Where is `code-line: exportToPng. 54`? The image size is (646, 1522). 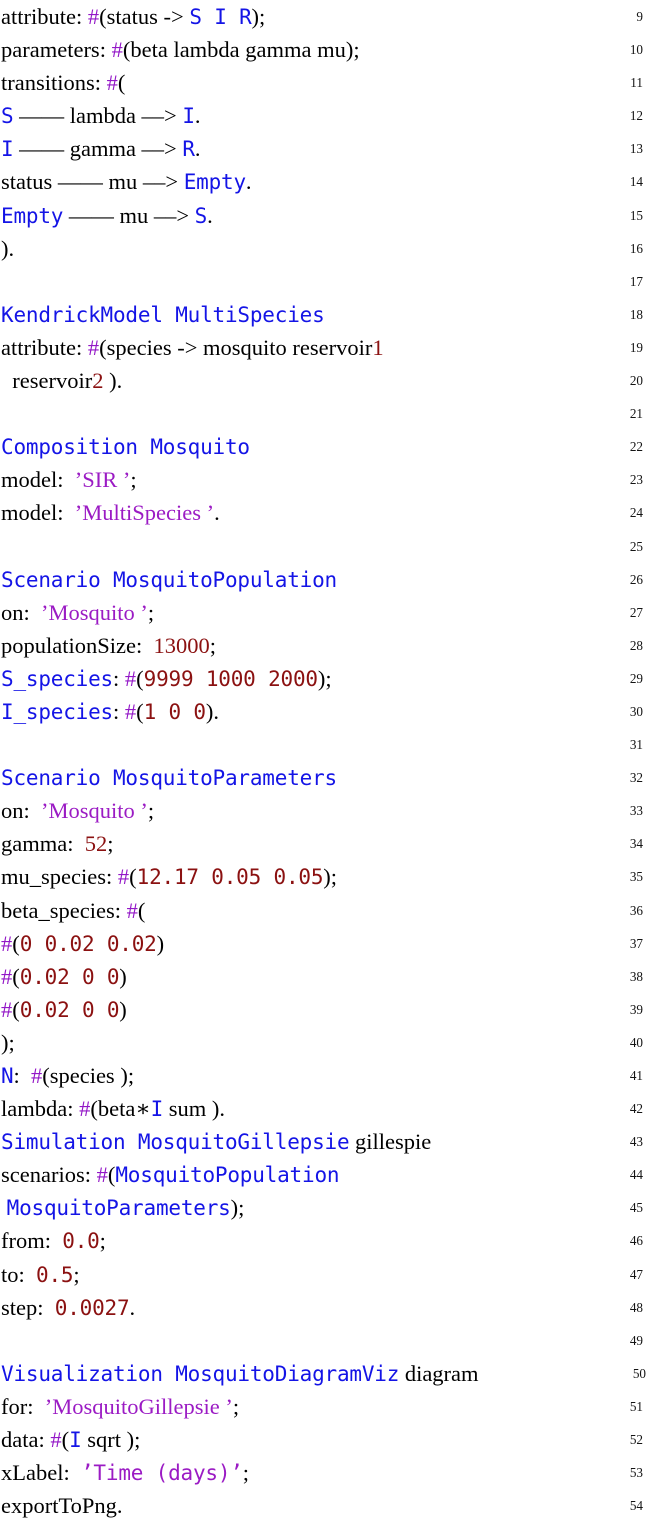
code-line: exportToPng. 54 is located at coordinates (323, 1505).